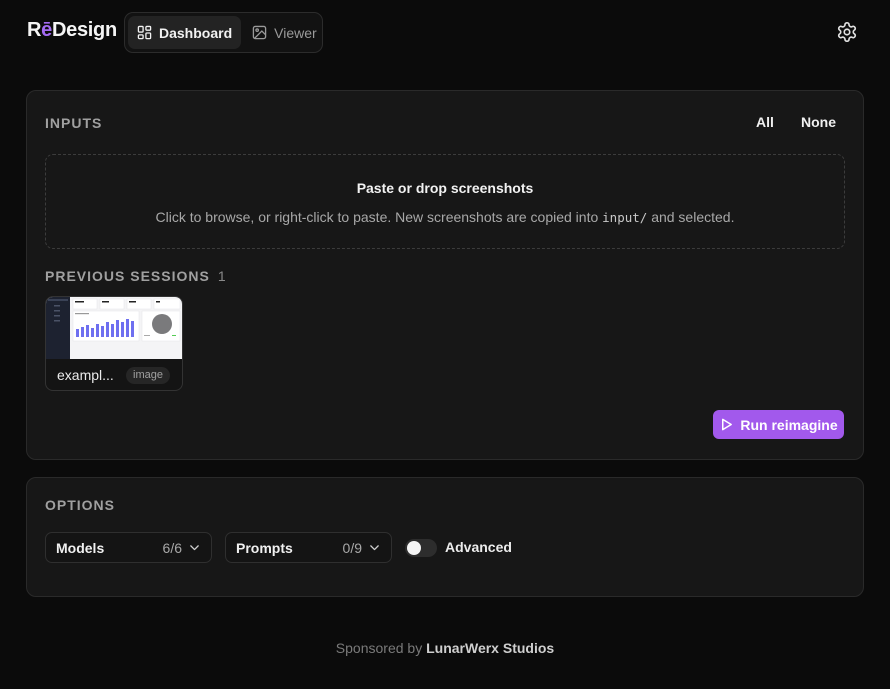  What do you see at coordinates (144, 32) in the screenshot?
I see `dashboard-icon` at bounding box center [144, 32].